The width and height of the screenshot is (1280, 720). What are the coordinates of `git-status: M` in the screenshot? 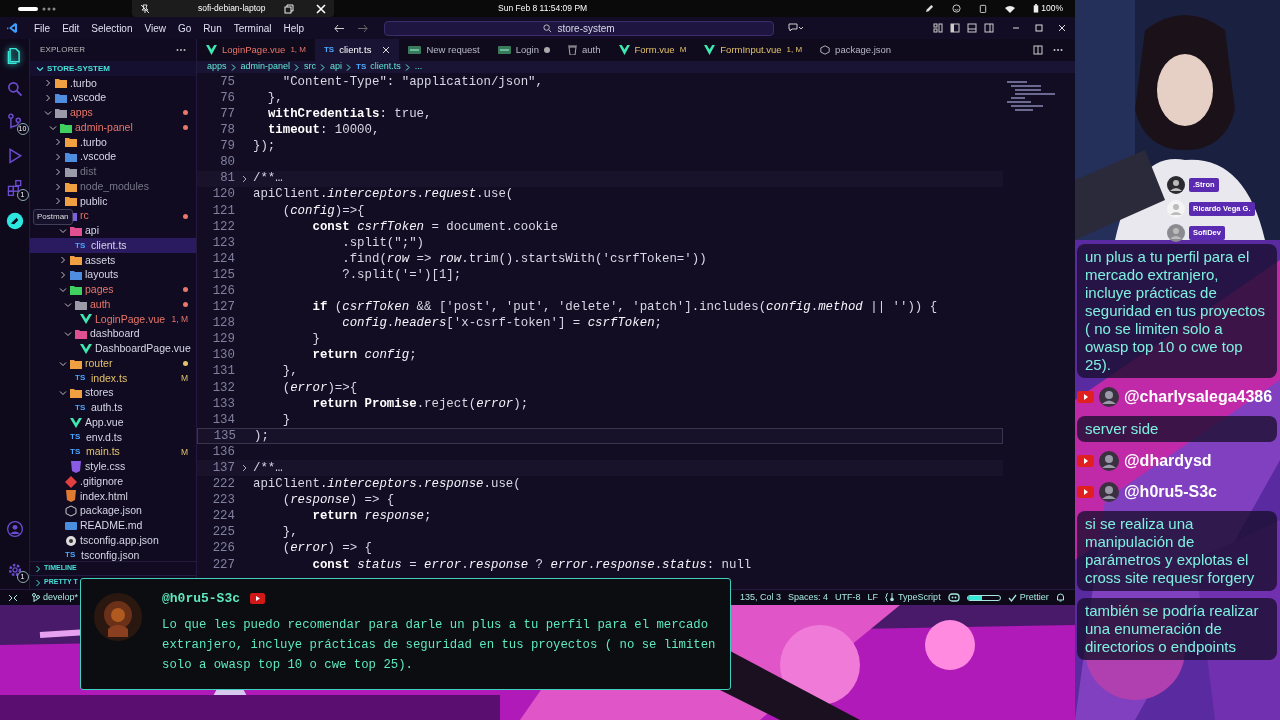 It's located at (683, 50).